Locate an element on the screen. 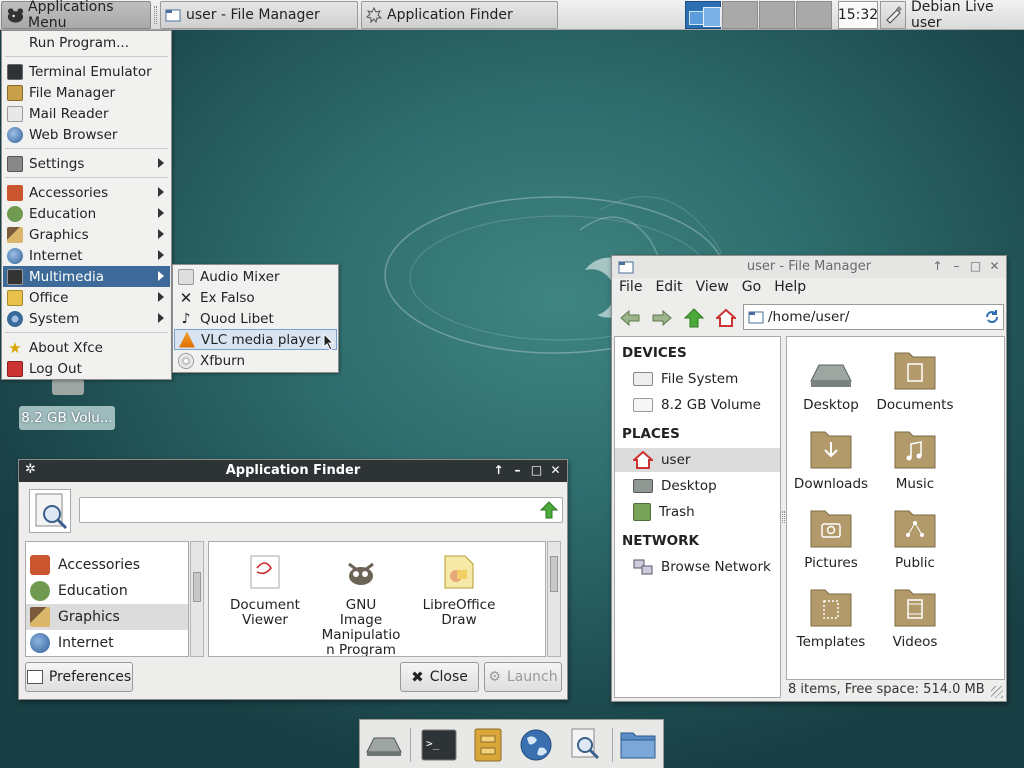 Image resolution: width=1024 pixels, height=768 pixels. menu-separator is located at coordinates (86, 56).